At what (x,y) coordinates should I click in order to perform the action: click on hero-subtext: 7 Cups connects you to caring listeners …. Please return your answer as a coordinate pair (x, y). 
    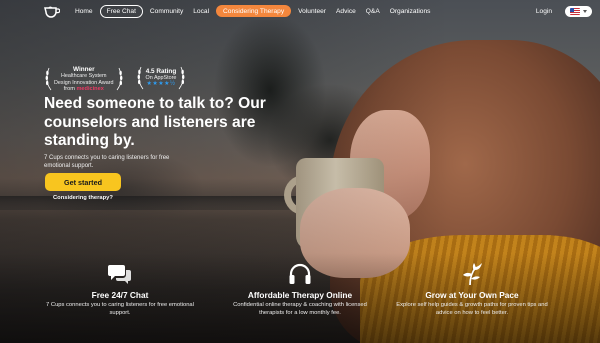
    Looking at the image, I should click on (107, 162).